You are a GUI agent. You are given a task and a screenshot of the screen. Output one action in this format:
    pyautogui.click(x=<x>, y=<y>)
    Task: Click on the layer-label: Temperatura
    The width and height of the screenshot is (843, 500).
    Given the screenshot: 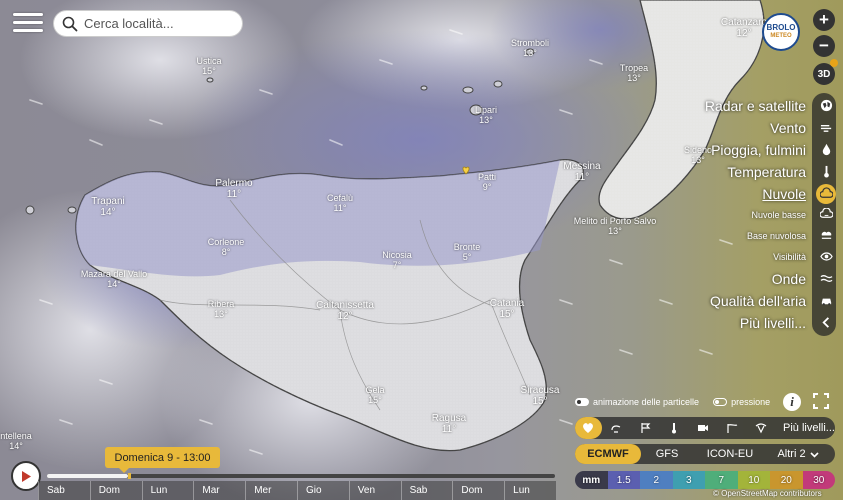 What is the action you would take?
    pyautogui.click(x=766, y=171)
    